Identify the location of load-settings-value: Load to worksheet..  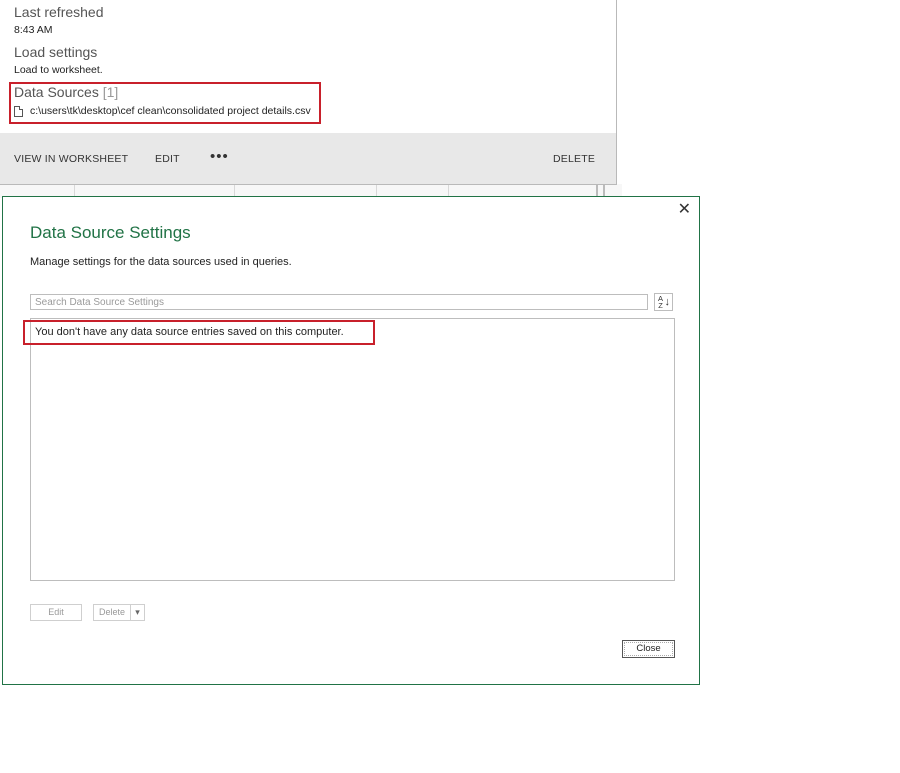
(58, 70).